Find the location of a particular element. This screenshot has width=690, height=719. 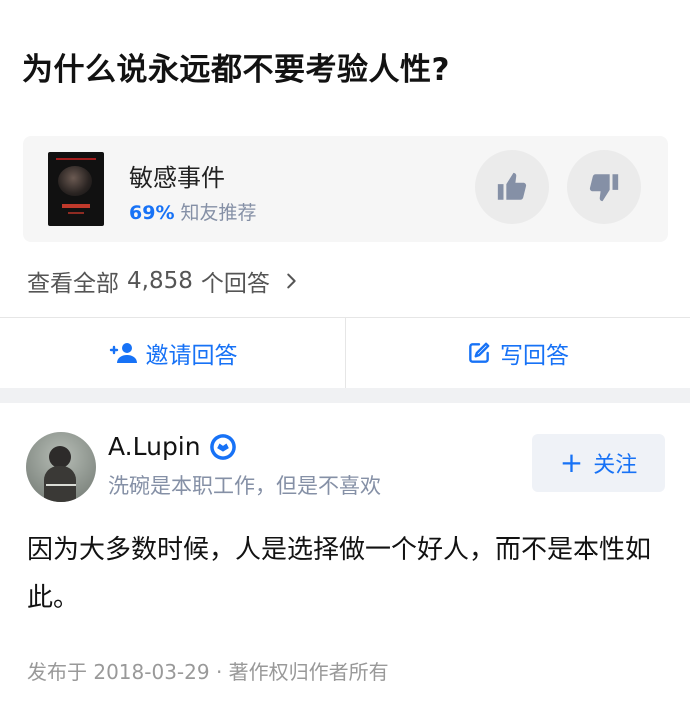

invite-answer-button: 邀请回答 is located at coordinates (172, 353).